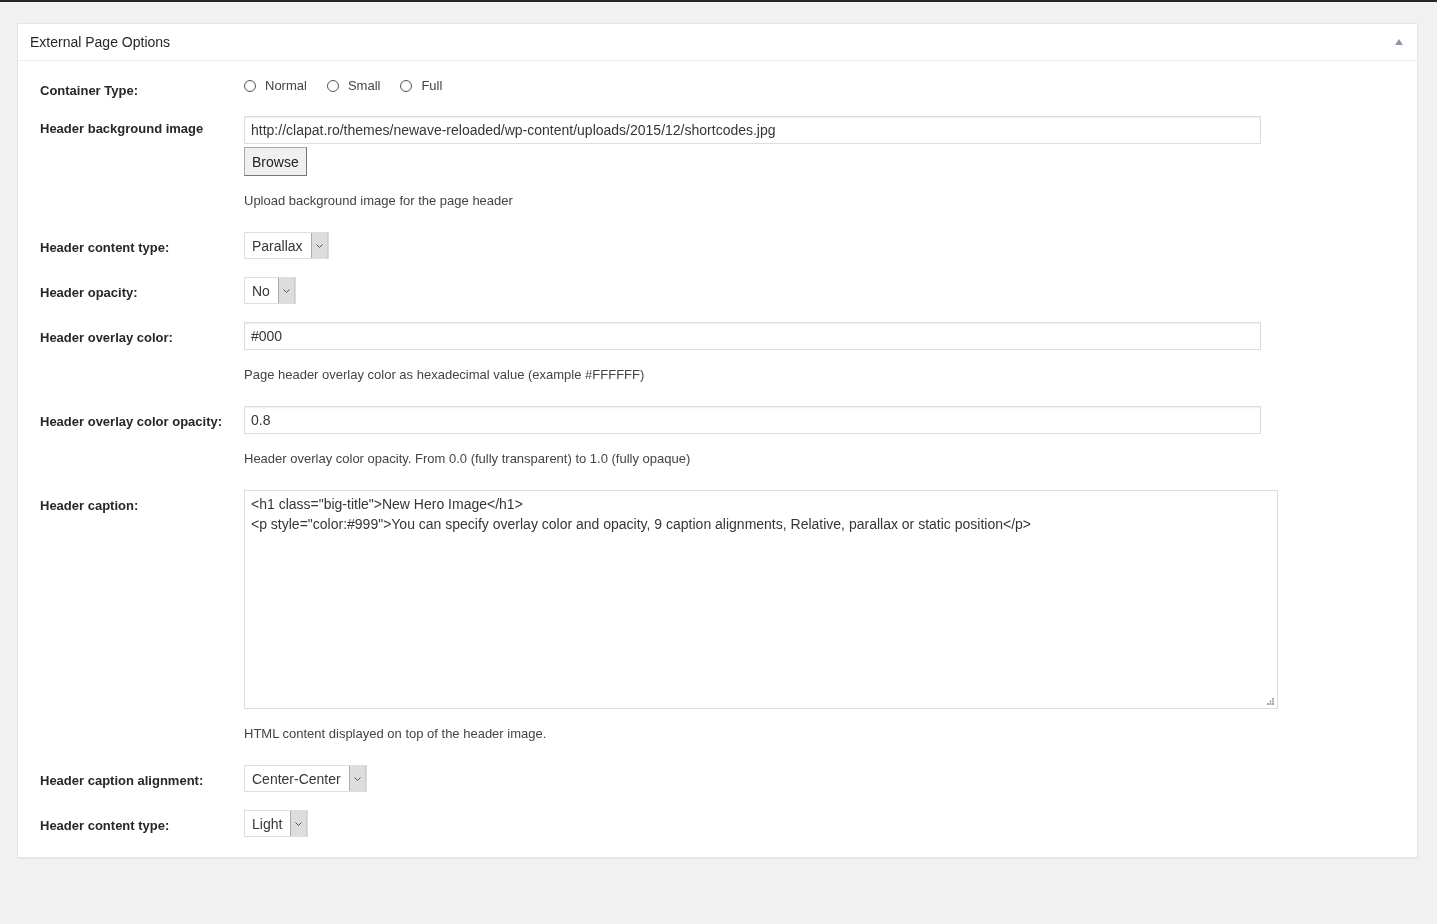 The height and width of the screenshot is (924, 1437). Describe the element at coordinates (752, 336) in the screenshot. I see `text-field: #000` at that location.